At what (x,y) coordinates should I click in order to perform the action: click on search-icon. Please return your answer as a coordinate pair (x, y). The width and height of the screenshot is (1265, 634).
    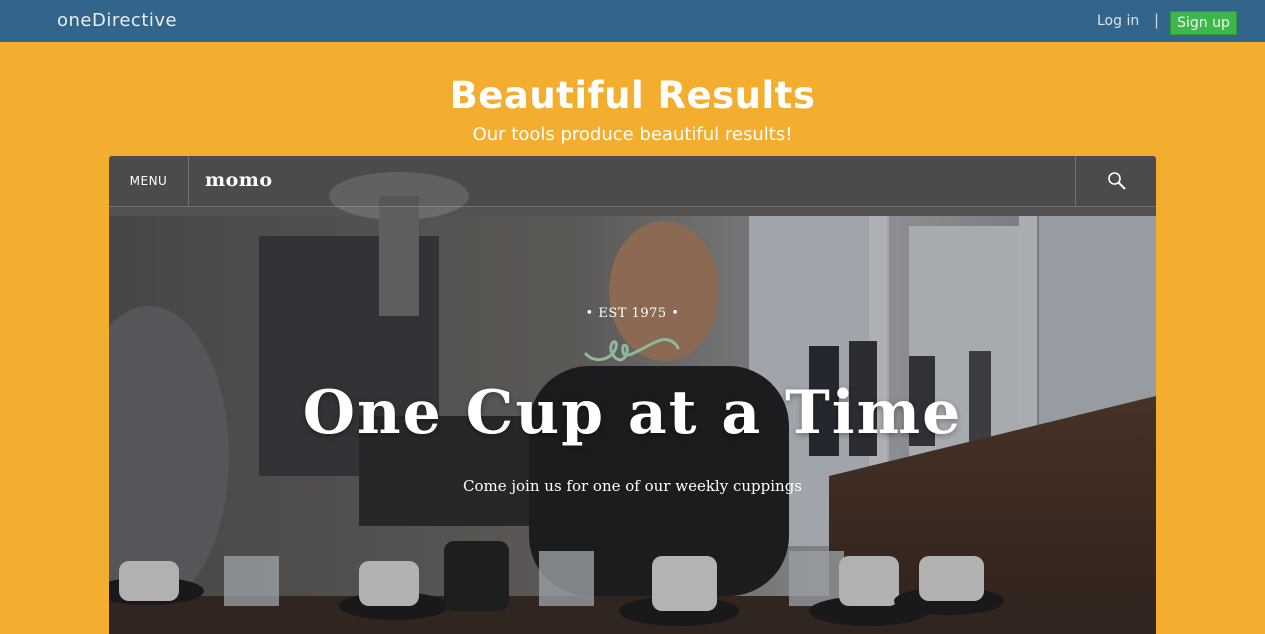
    Looking at the image, I should click on (1117, 181).